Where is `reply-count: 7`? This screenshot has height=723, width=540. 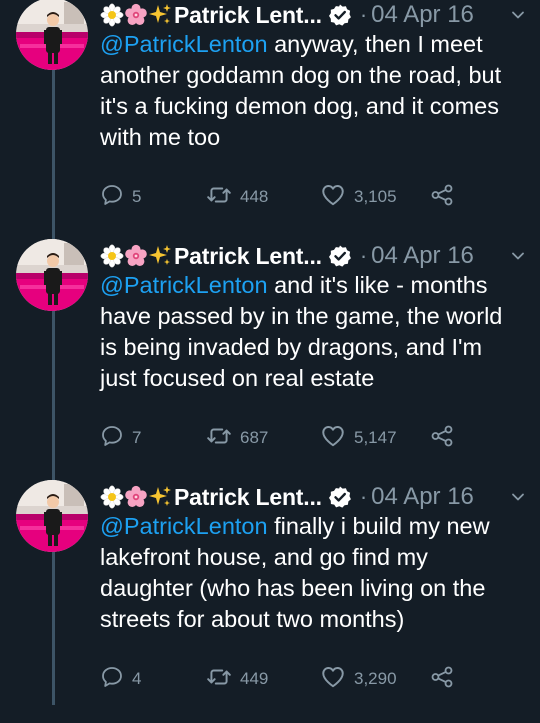
reply-count: 7 is located at coordinates (137, 437).